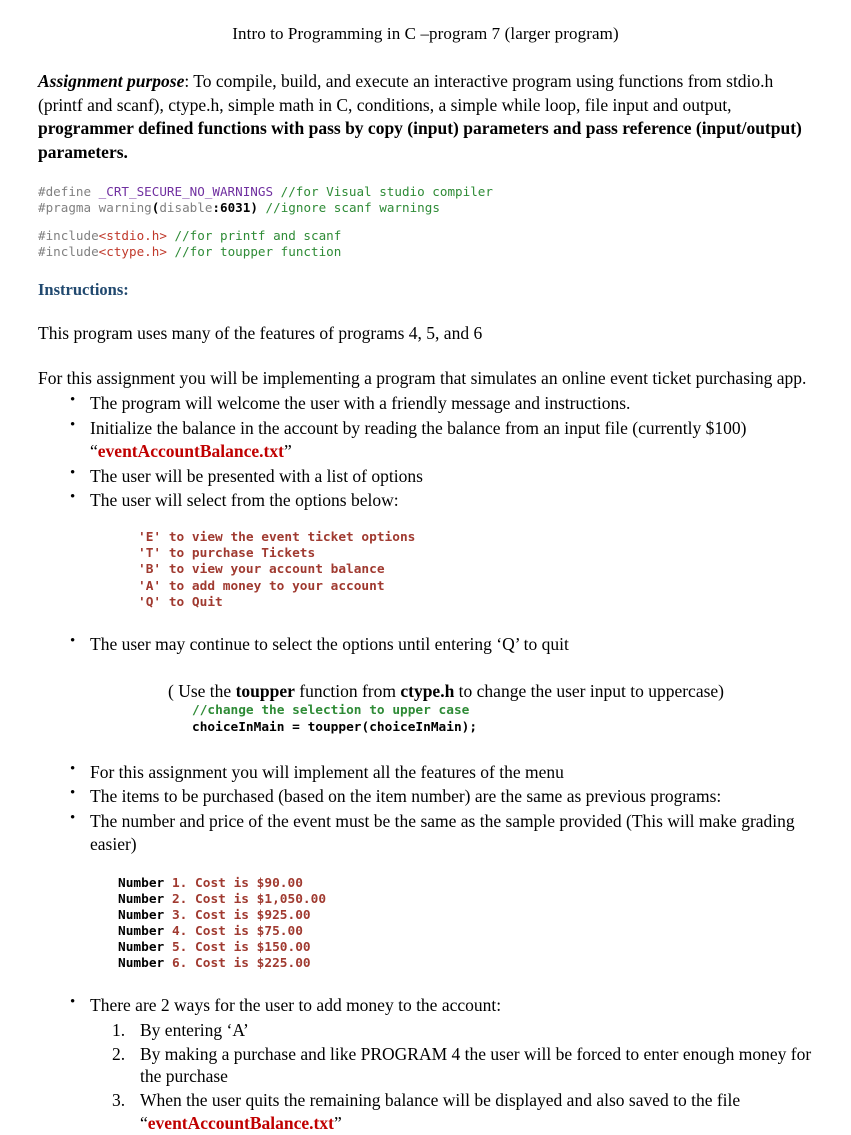  What do you see at coordinates (182, 192) in the screenshot?
I see `code-define-macro: _CRT_SECURE_NO_WARNINGS` at bounding box center [182, 192].